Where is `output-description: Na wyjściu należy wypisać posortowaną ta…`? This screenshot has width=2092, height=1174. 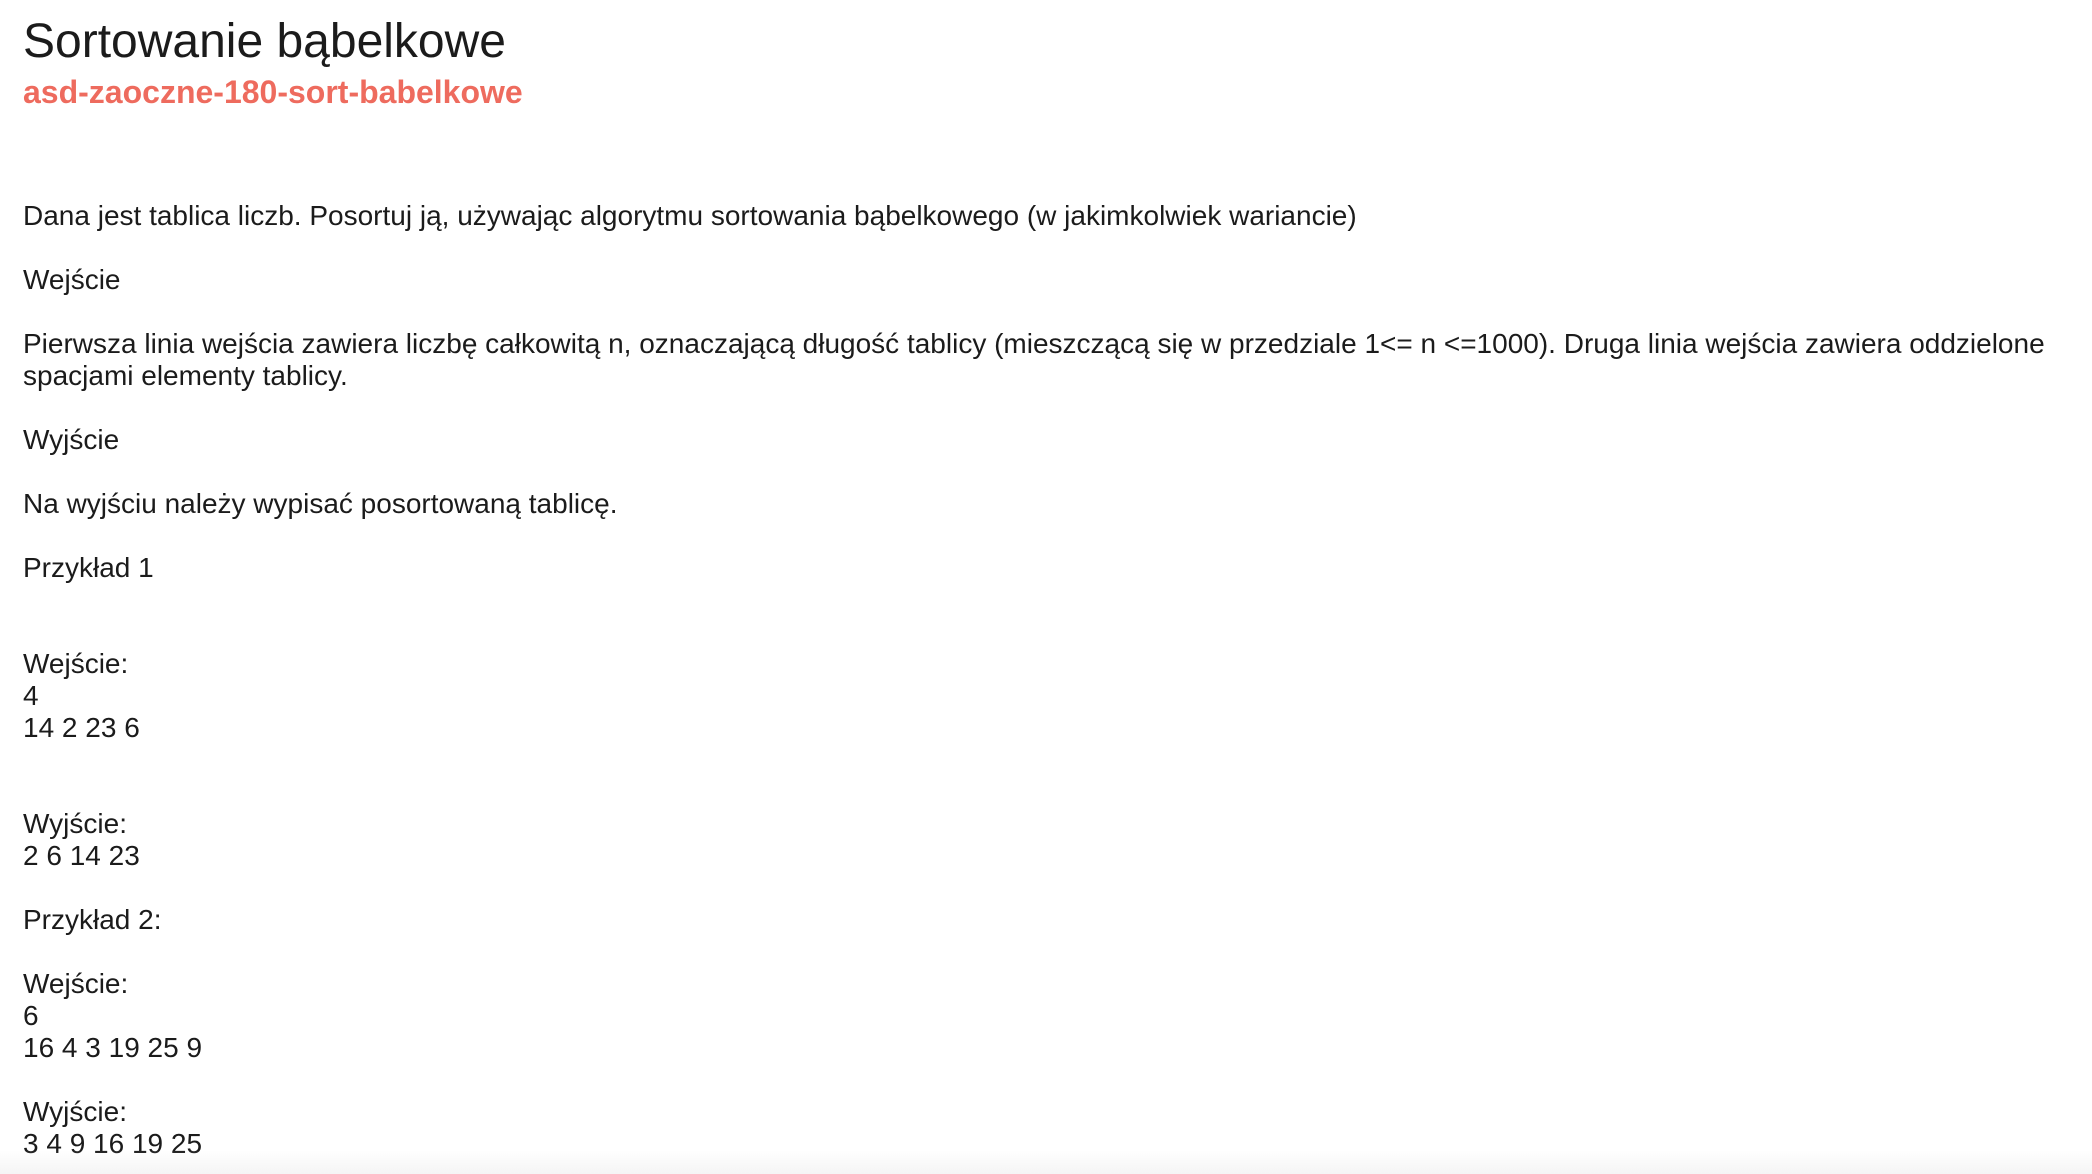 output-description: Na wyjściu należy wypisać posortowaną ta… is located at coordinates (320, 503).